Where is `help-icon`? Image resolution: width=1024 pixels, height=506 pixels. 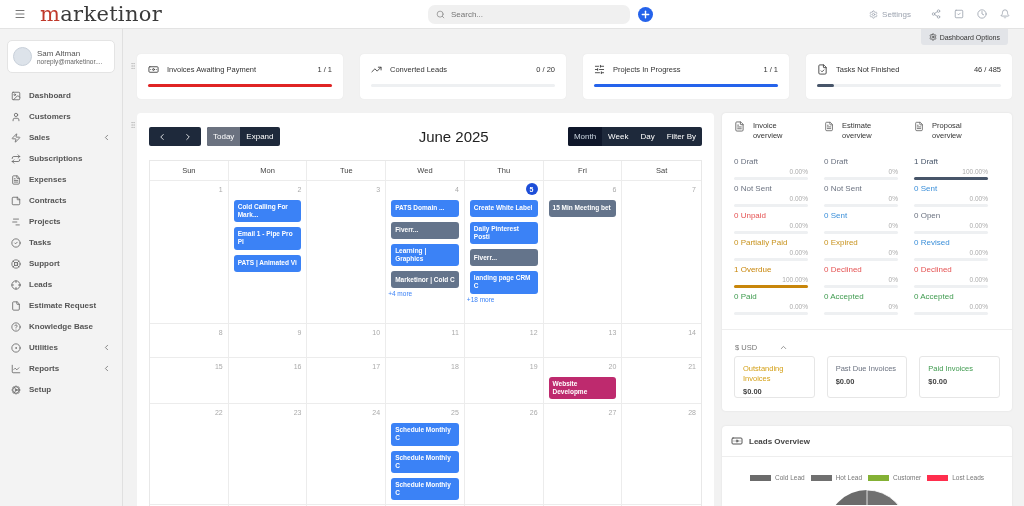 help-icon is located at coordinates (16, 326).